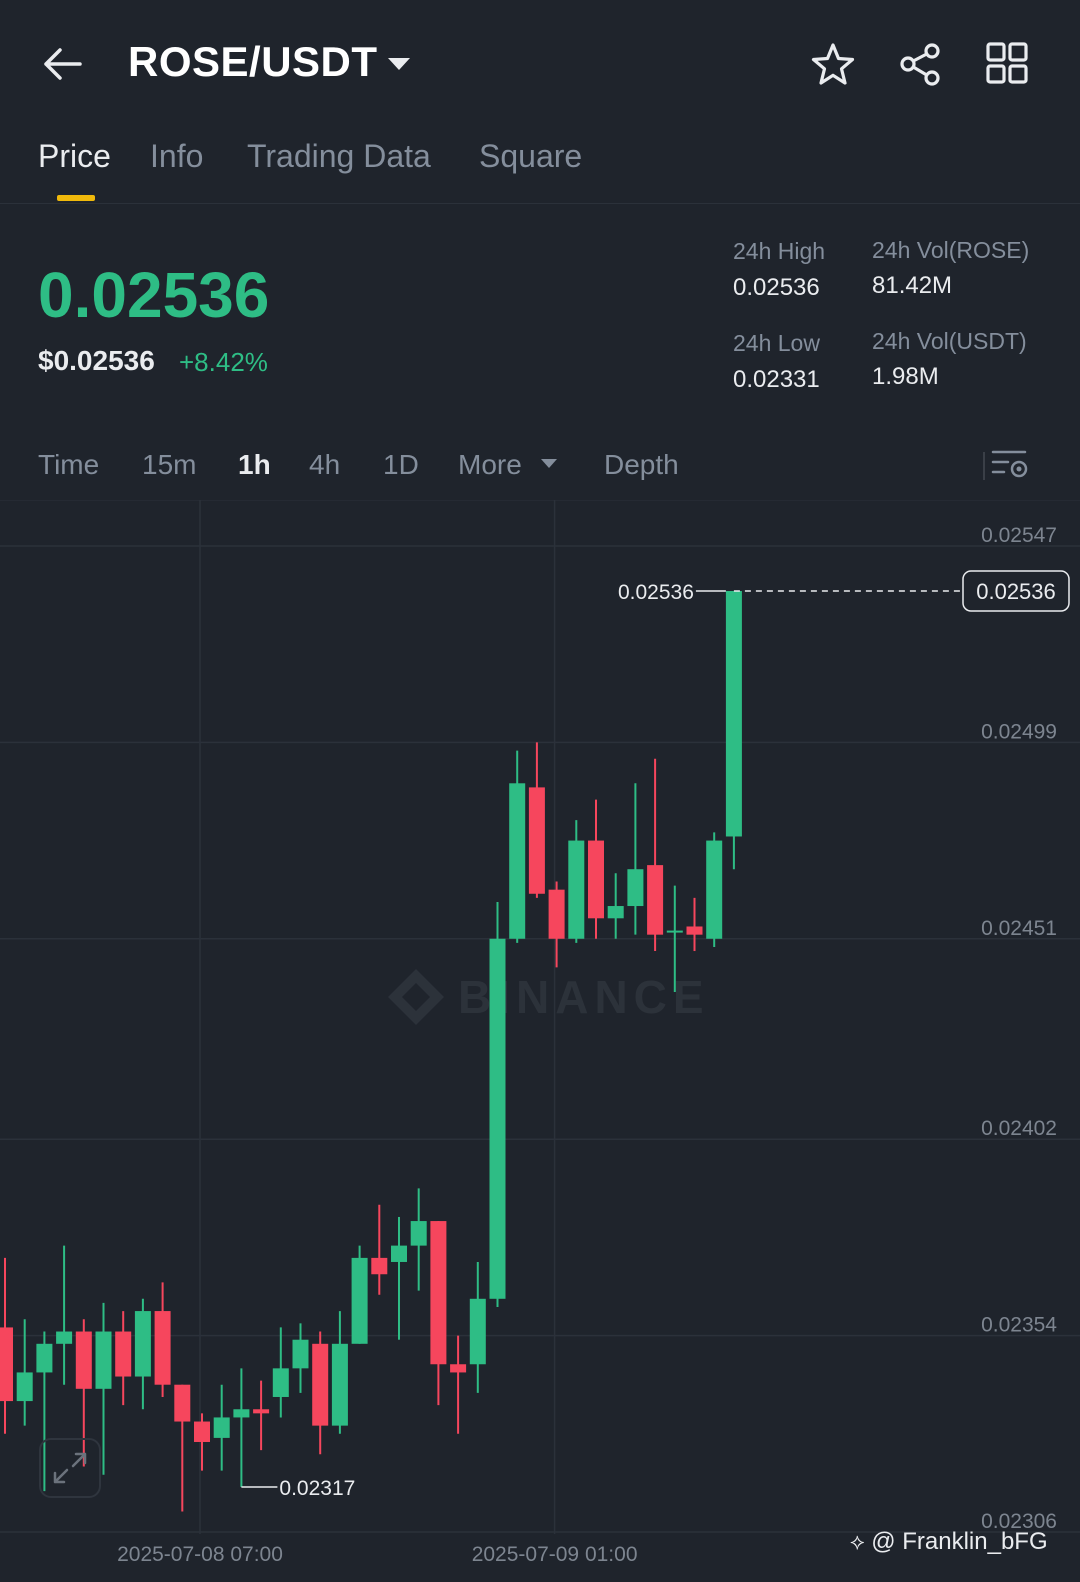 The image size is (1080, 1582). I want to click on interval-time: Time, so click(68, 465).